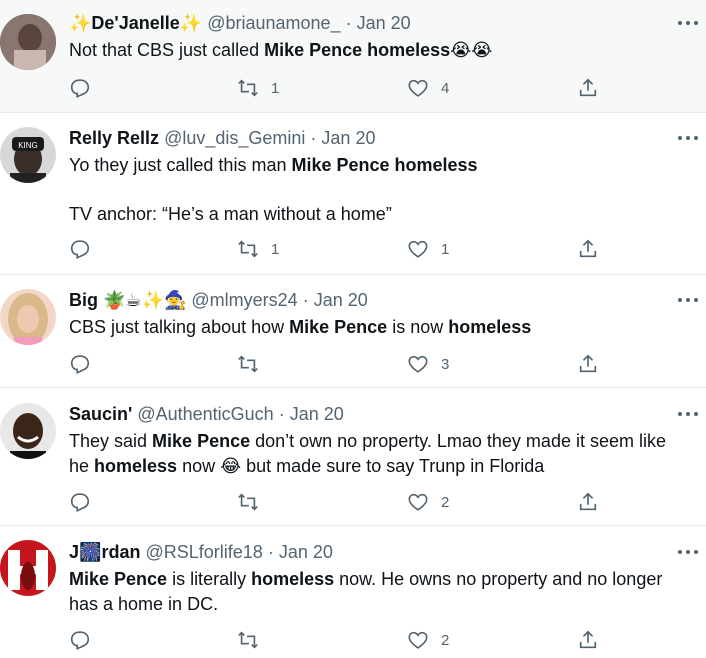 This screenshot has height=658, width=706. I want to click on display-name: Big 🪴☕✨🧙‍♀️, so click(127, 300).